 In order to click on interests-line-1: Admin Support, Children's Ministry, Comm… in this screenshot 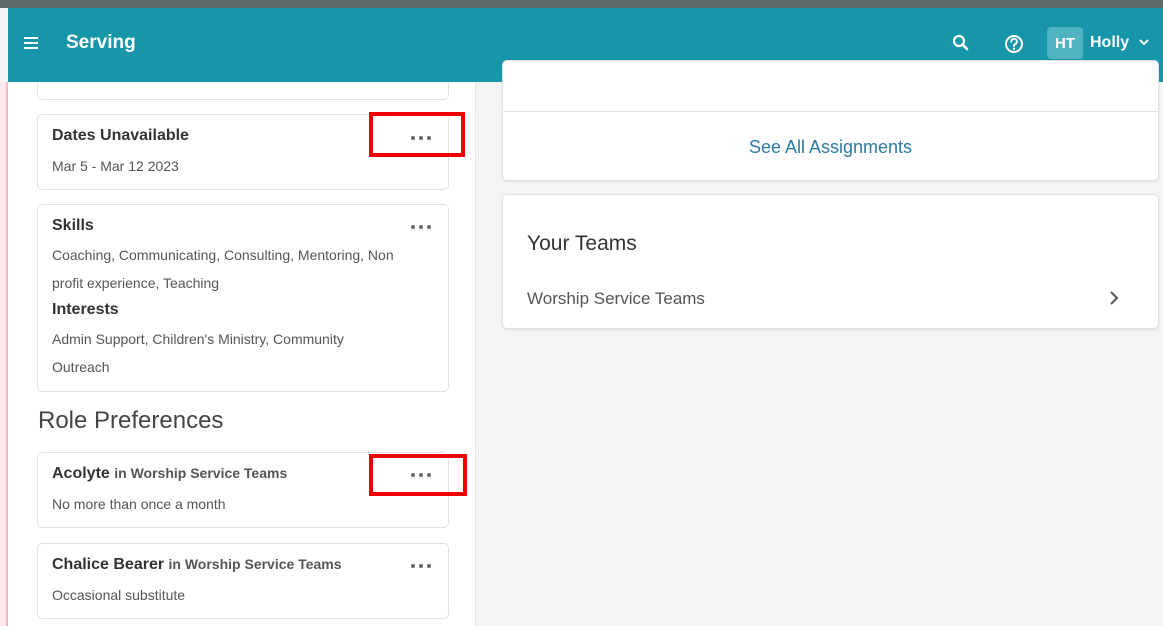, I will do `click(198, 339)`.